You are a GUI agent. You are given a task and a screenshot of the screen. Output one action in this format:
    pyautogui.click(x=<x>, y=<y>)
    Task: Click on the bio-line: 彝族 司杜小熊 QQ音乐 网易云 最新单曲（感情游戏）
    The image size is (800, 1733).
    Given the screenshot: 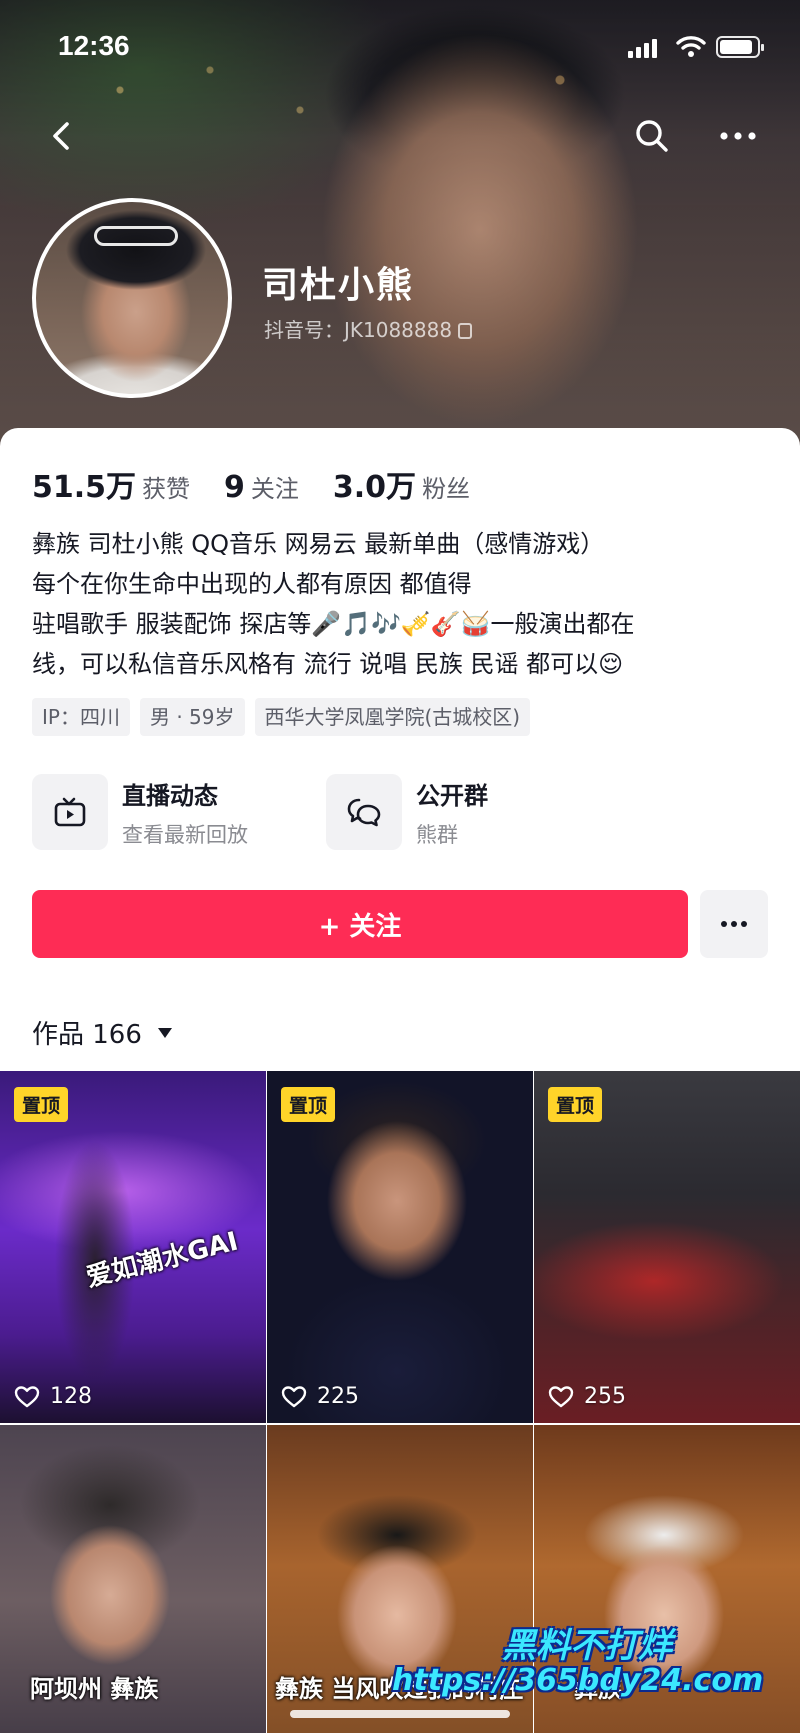 What is the action you would take?
    pyautogui.click(x=318, y=544)
    